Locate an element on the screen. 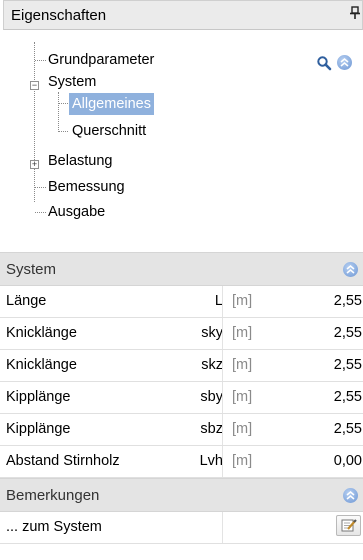 Image resolution: width=363 pixels, height=560 pixels. tree-item-grundparameter: Grundparameter is located at coordinates (101, 60).